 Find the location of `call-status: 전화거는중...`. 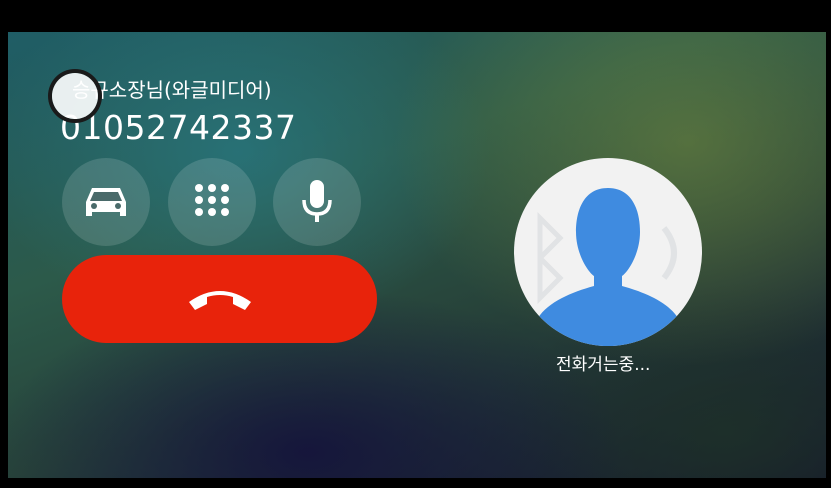

call-status: 전화거는중... is located at coordinates (603, 365).